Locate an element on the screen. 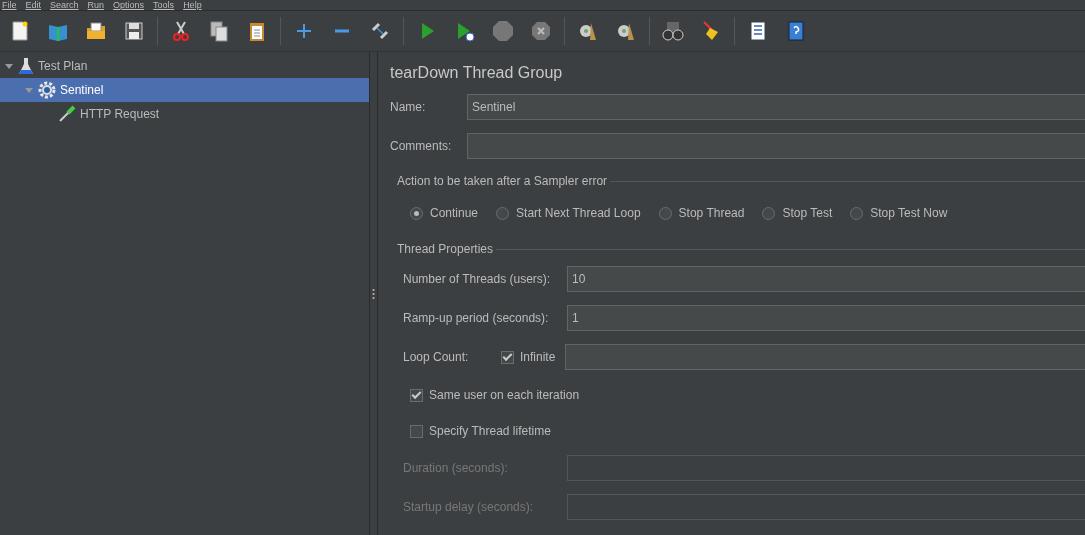 This screenshot has width=1085, height=535. pipettes-icon is located at coordinates (380, 31).